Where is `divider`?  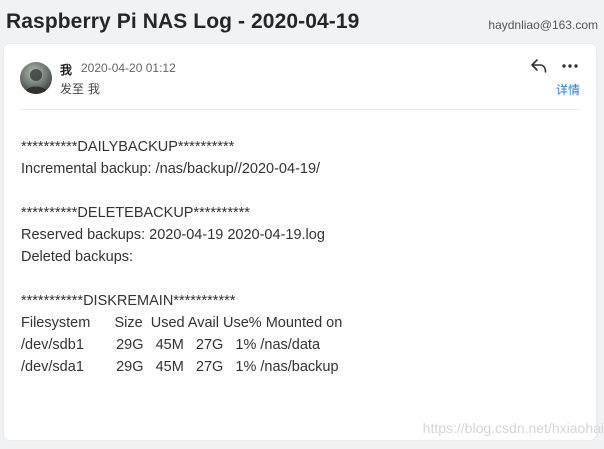
divider is located at coordinates (300, 109).